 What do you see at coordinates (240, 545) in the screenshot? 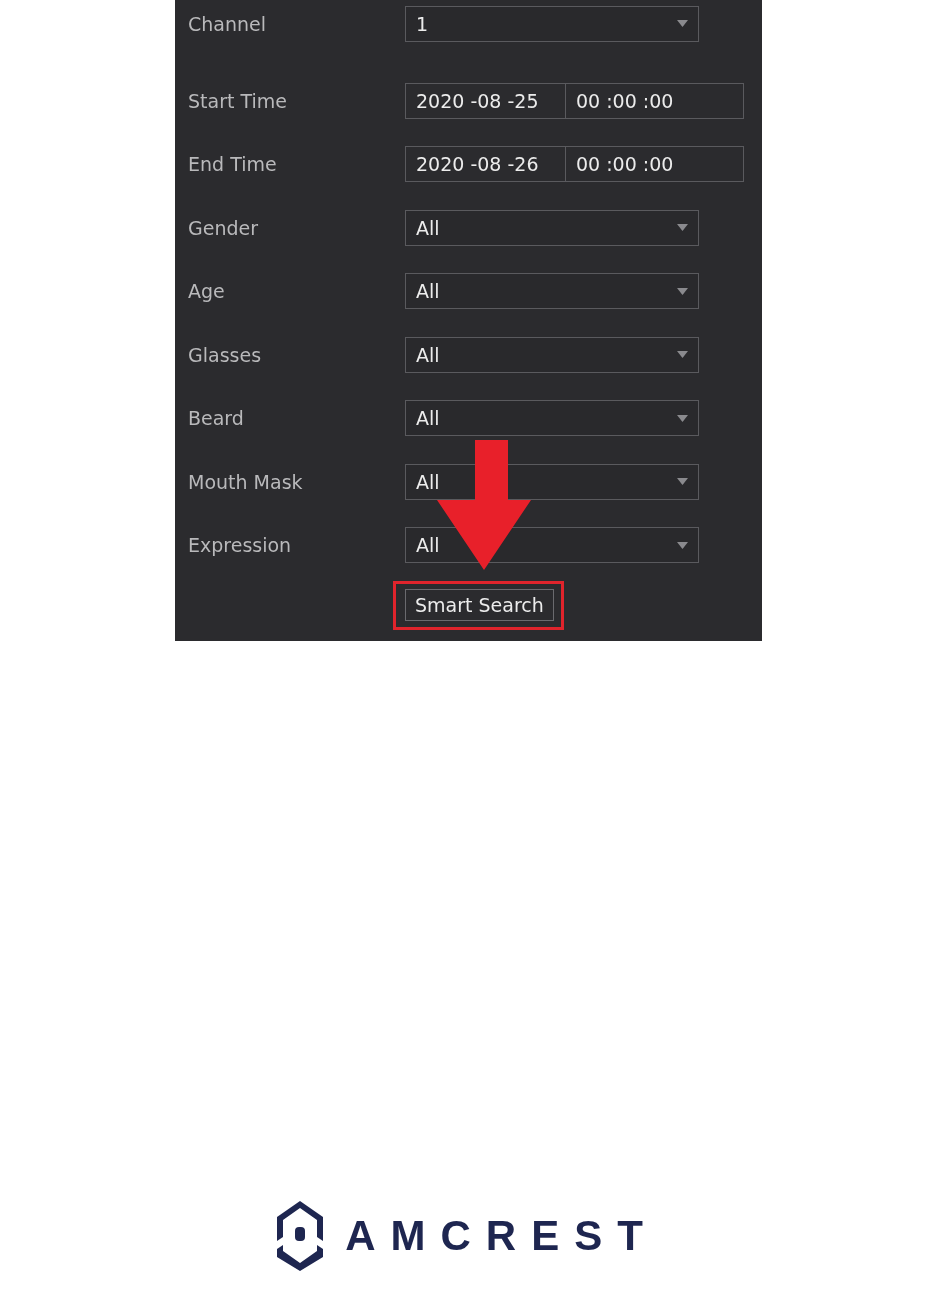
I see `field-label: Expression` at bounding box center [240, 545].